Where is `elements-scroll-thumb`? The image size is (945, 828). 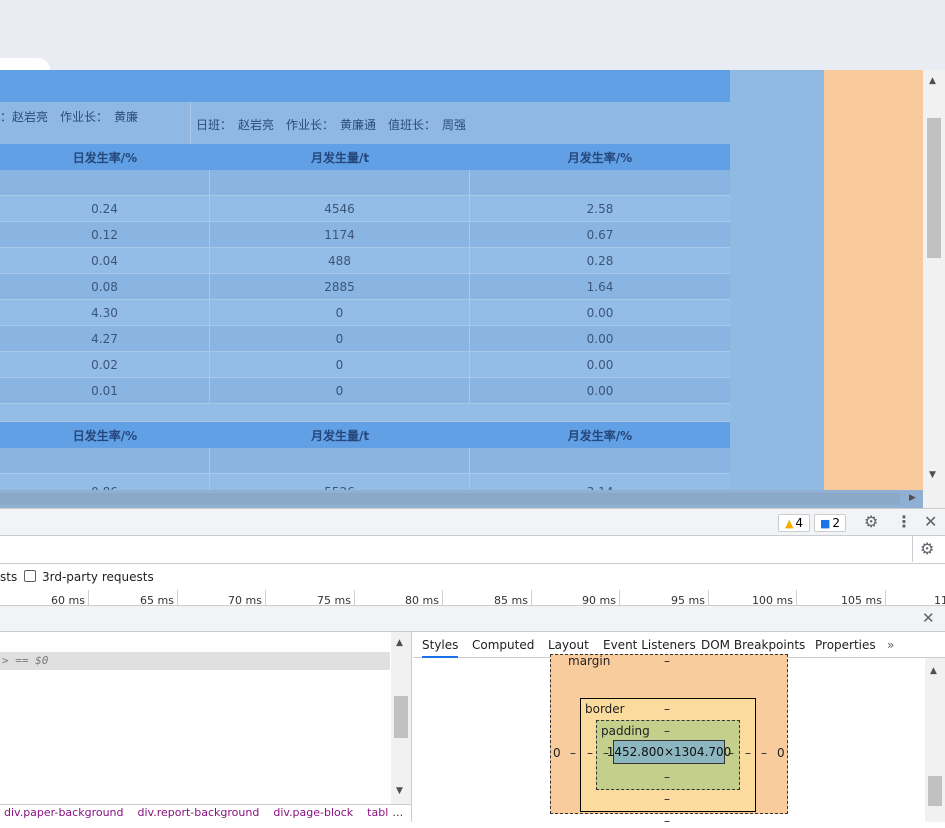 elements-scroll-thumb is located at coordinates (401, 717).